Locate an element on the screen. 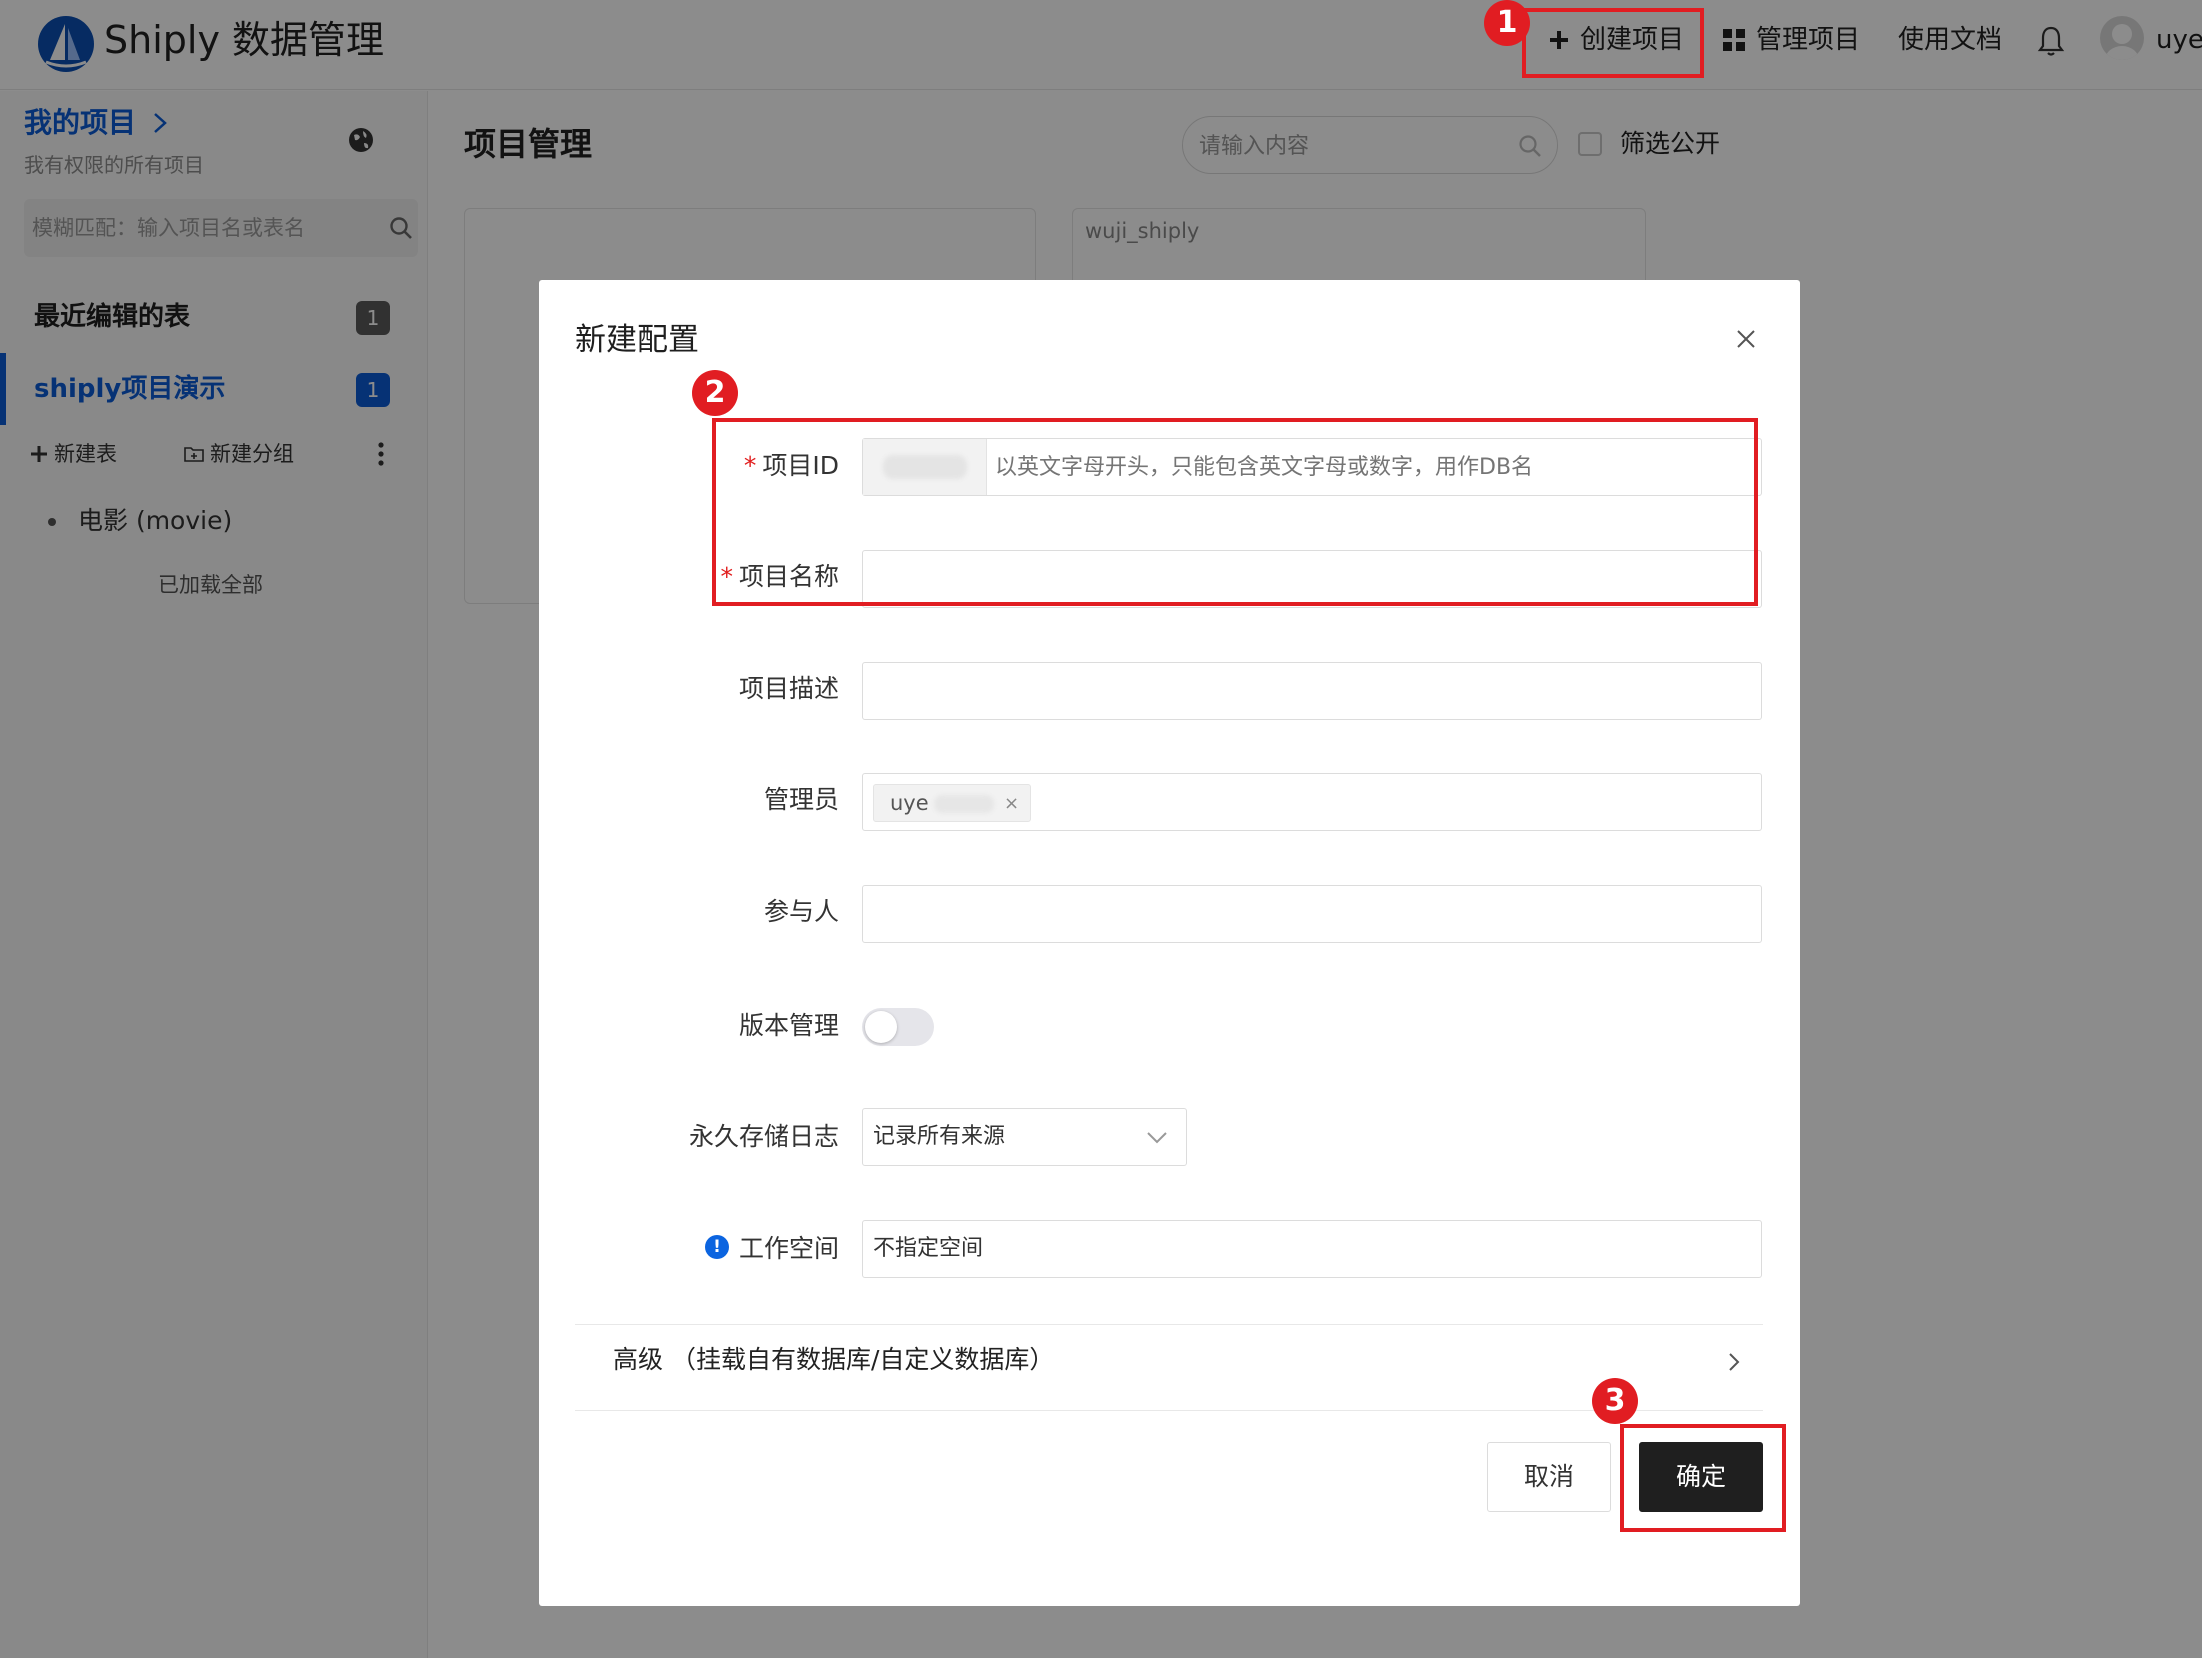 Image resolution: width=2202 pixels, height=1658 pixels. admins-label: 管理员 is located at coordinates (801, 799).